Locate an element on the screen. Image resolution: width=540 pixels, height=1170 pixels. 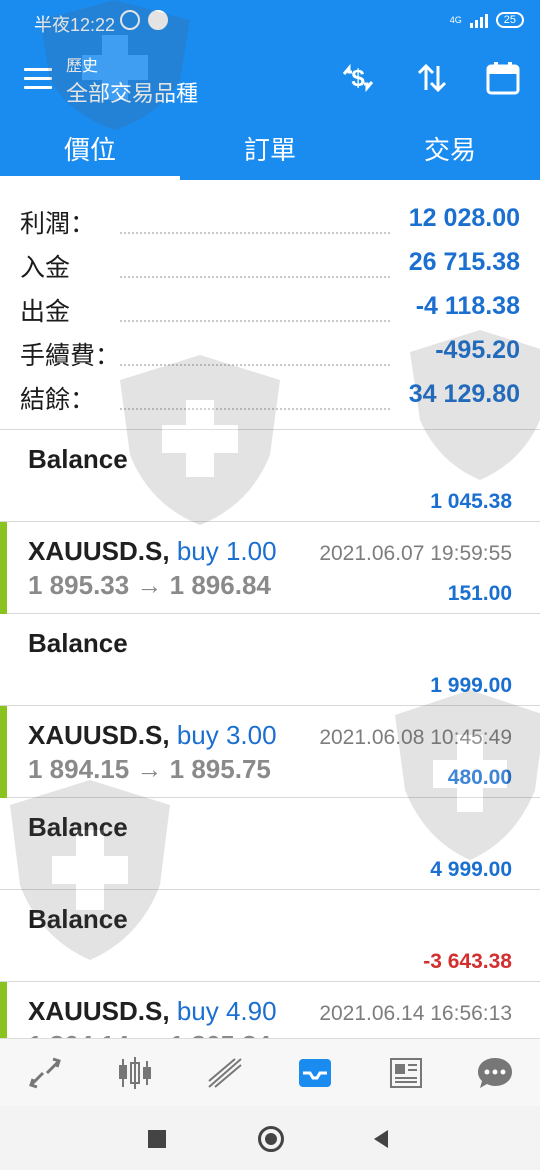
row-prices: 1 864.14 → 1 865.84 is located at coordinates (149, 1034).